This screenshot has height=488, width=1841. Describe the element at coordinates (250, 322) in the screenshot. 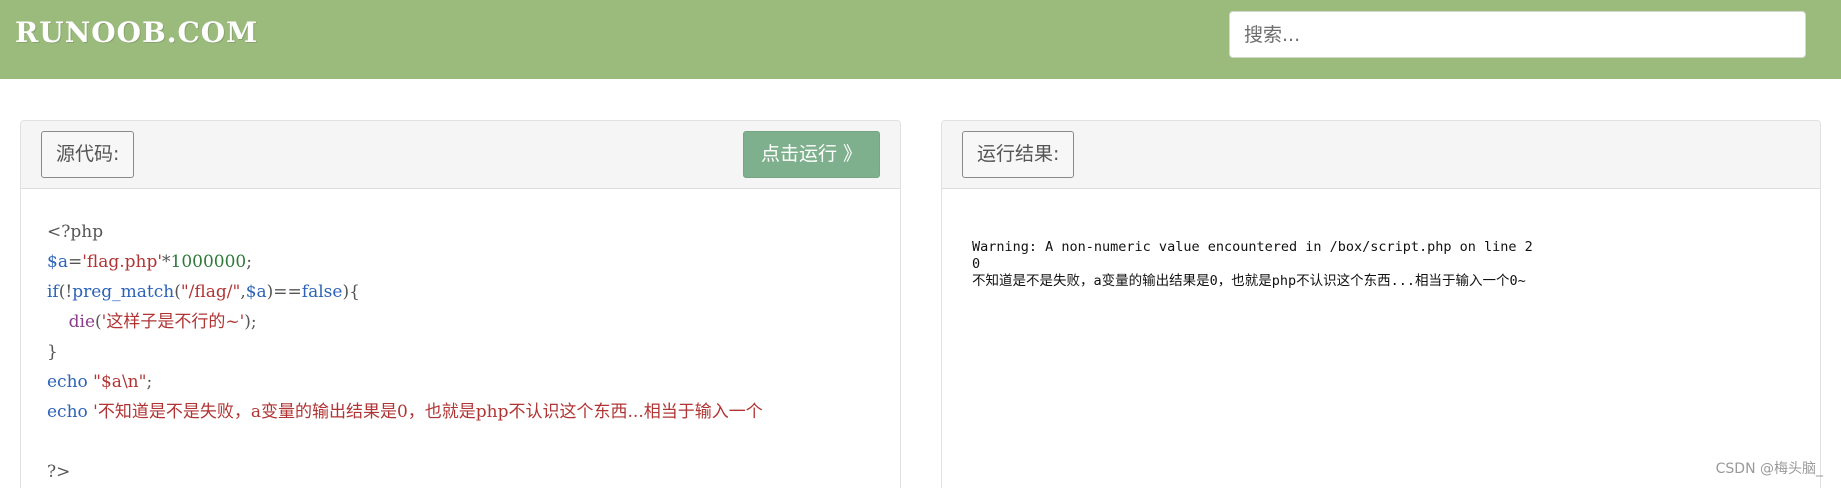

I see `code-token: );` at that location.